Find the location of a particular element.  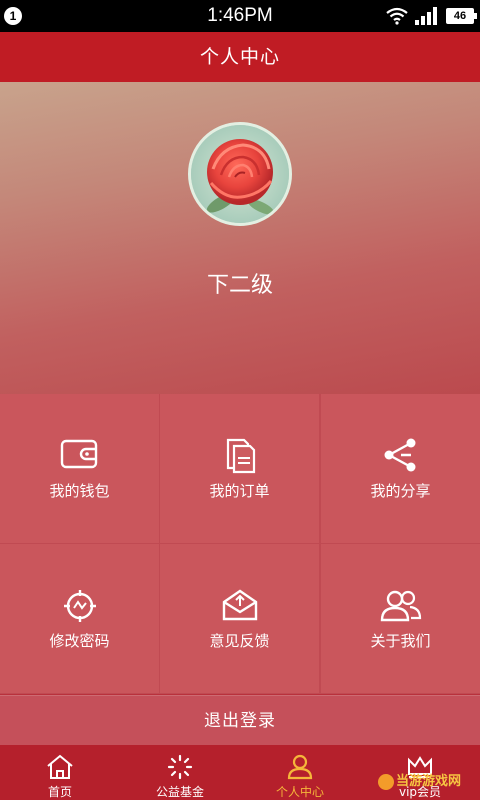

menu-item-change-password: 修改密码 is located at coordinates (79, 618).